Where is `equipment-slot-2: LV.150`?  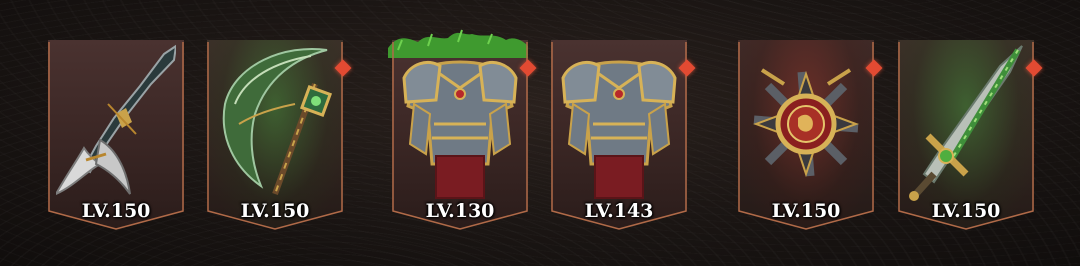
equipment-slot-2: LV.150 is located at coordinates (279, 135).